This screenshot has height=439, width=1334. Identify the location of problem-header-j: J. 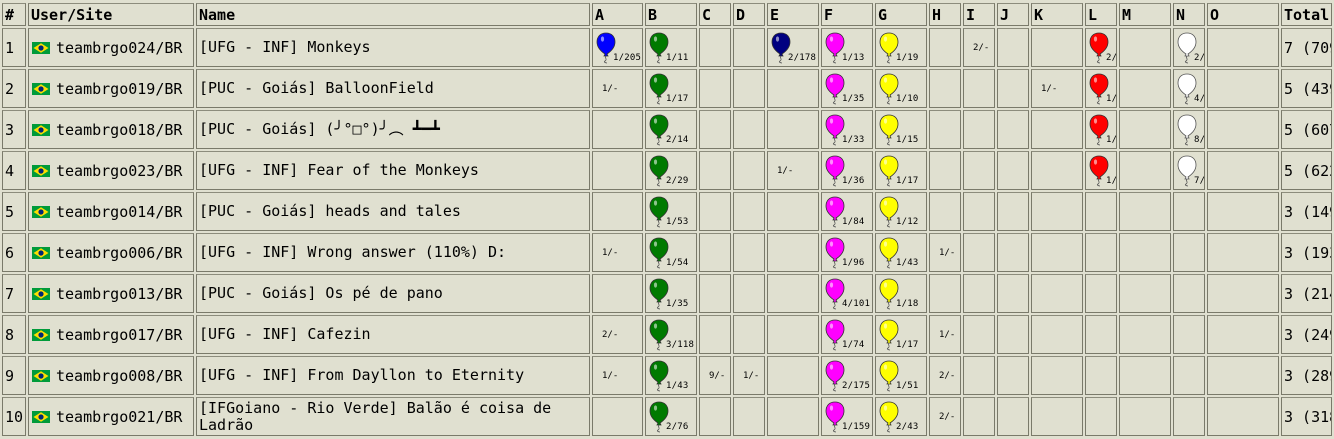
(1013, 14).